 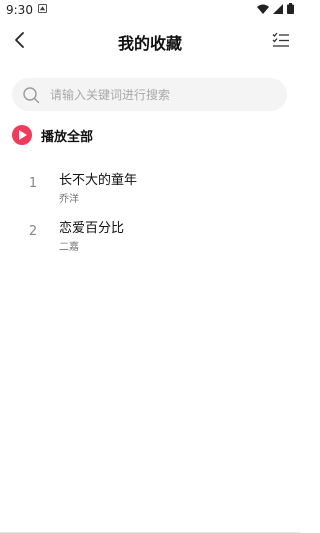 What do you see at coordinates (92, 228) in the screenshot?
I see `song-title: 恋爱百分比` at bounding box center [92, 228].